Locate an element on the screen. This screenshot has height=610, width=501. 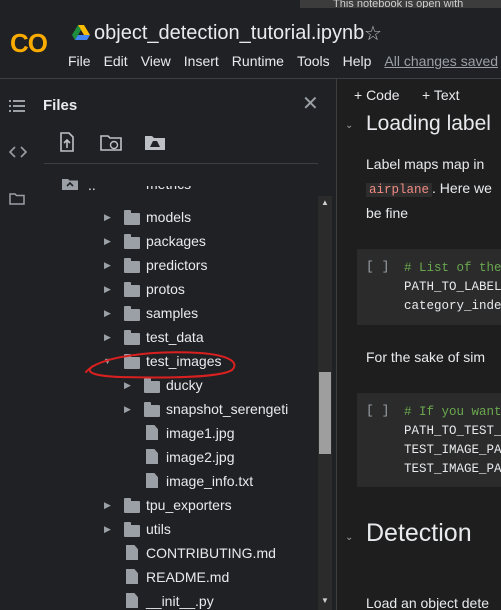
tree-item-image-info: image_info.txt is located at coordinates (177, 481).